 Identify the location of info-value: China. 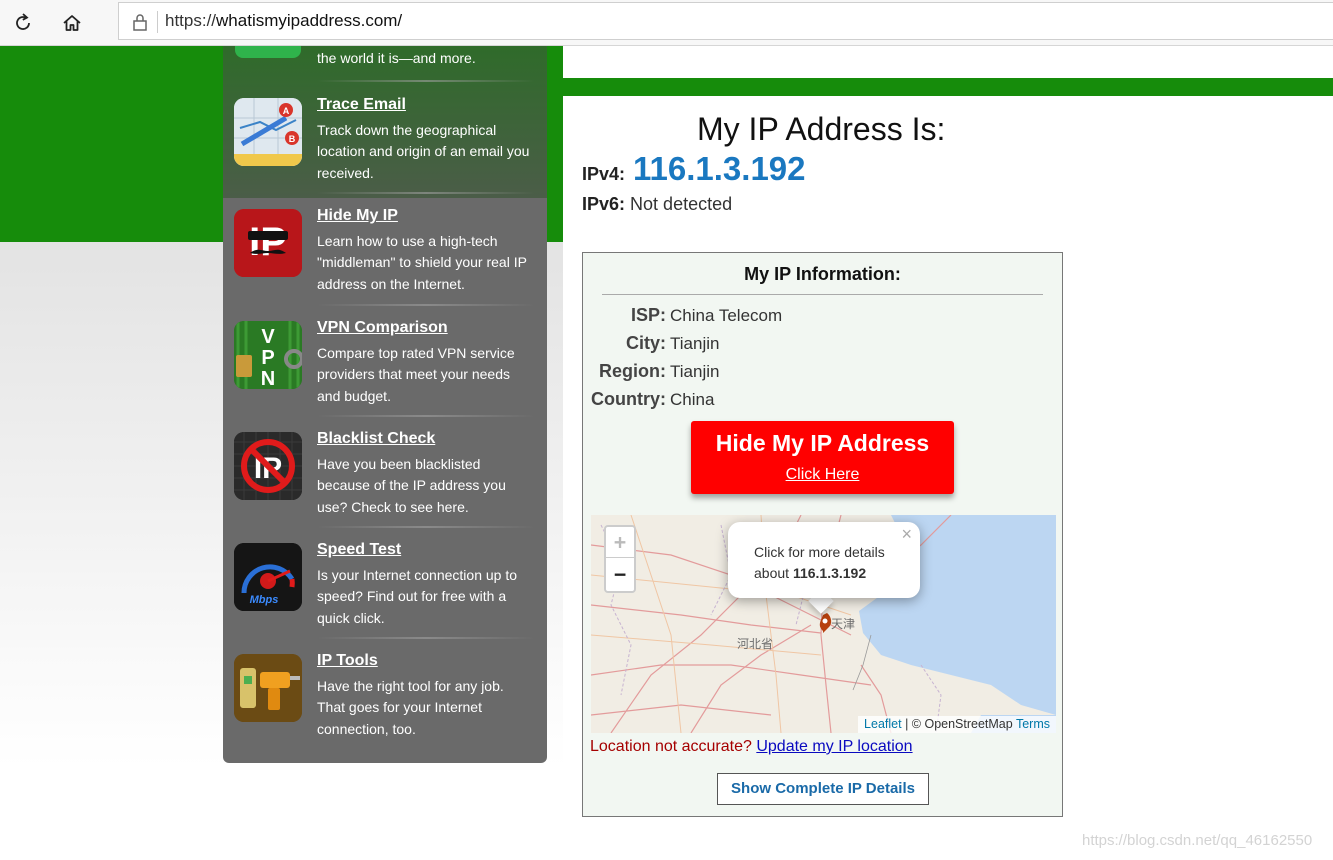
(692, 399).